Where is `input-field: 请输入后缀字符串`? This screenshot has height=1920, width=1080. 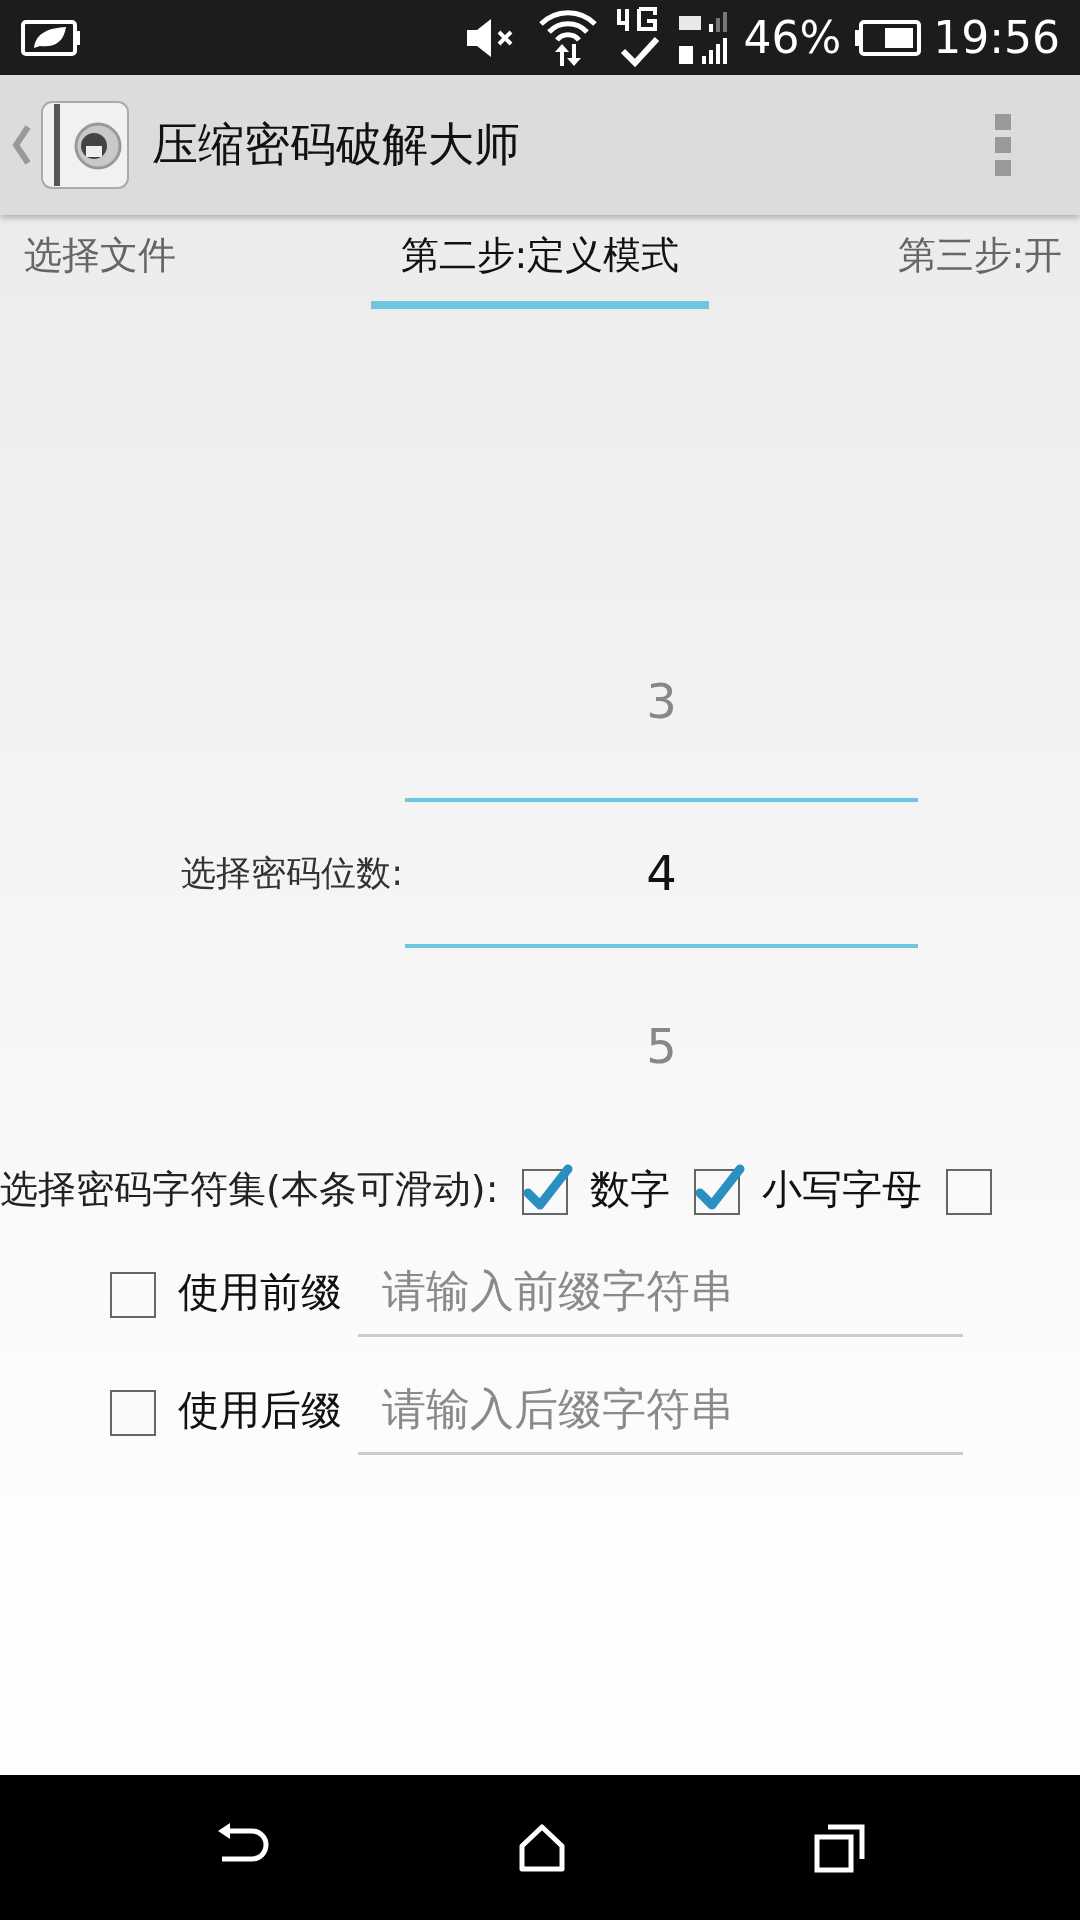
input-field: 请输入后缀字符串 is located at coordinates (660, 1410).